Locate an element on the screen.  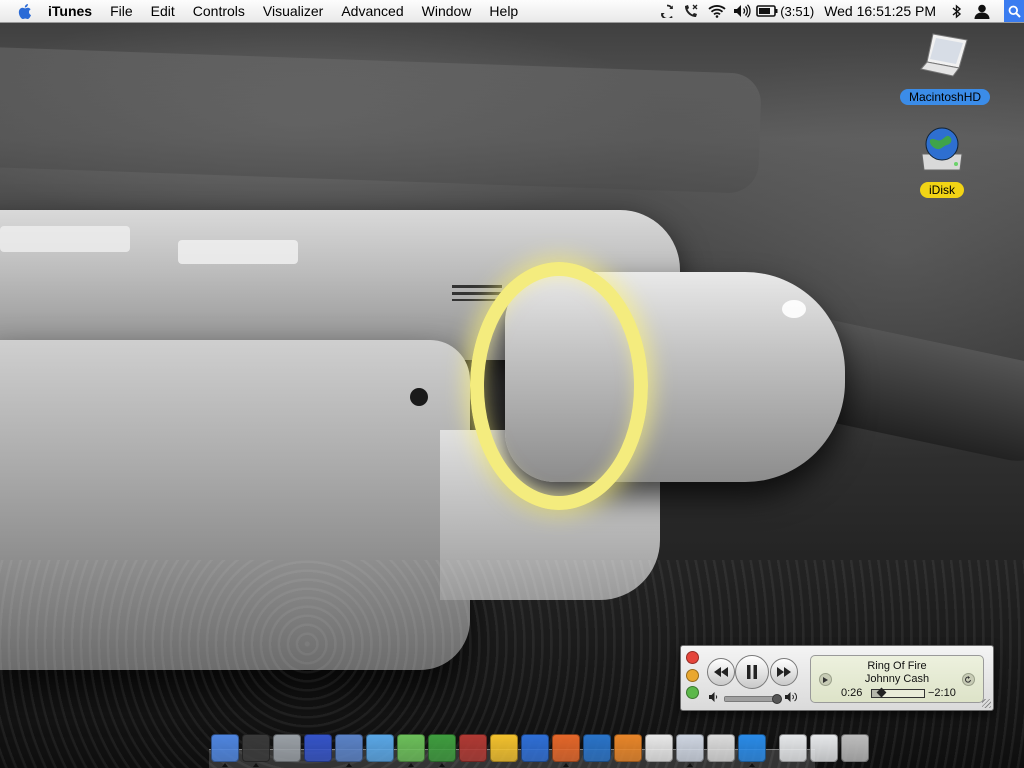
dock is located at coordinates (539, 750).